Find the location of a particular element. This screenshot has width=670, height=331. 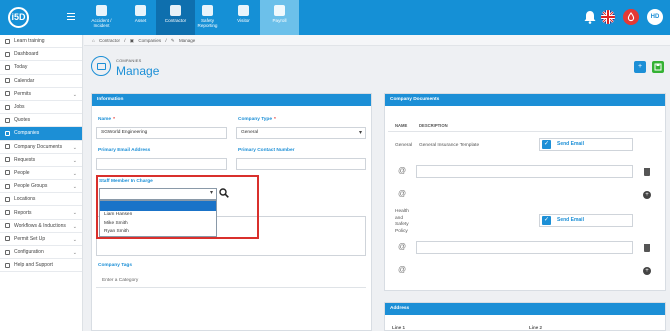

name-label: Name * is located at coordinates (106, 119).